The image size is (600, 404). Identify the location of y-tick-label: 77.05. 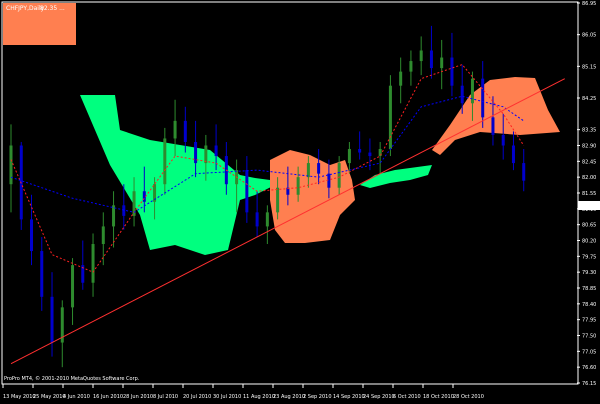
(589, 352).